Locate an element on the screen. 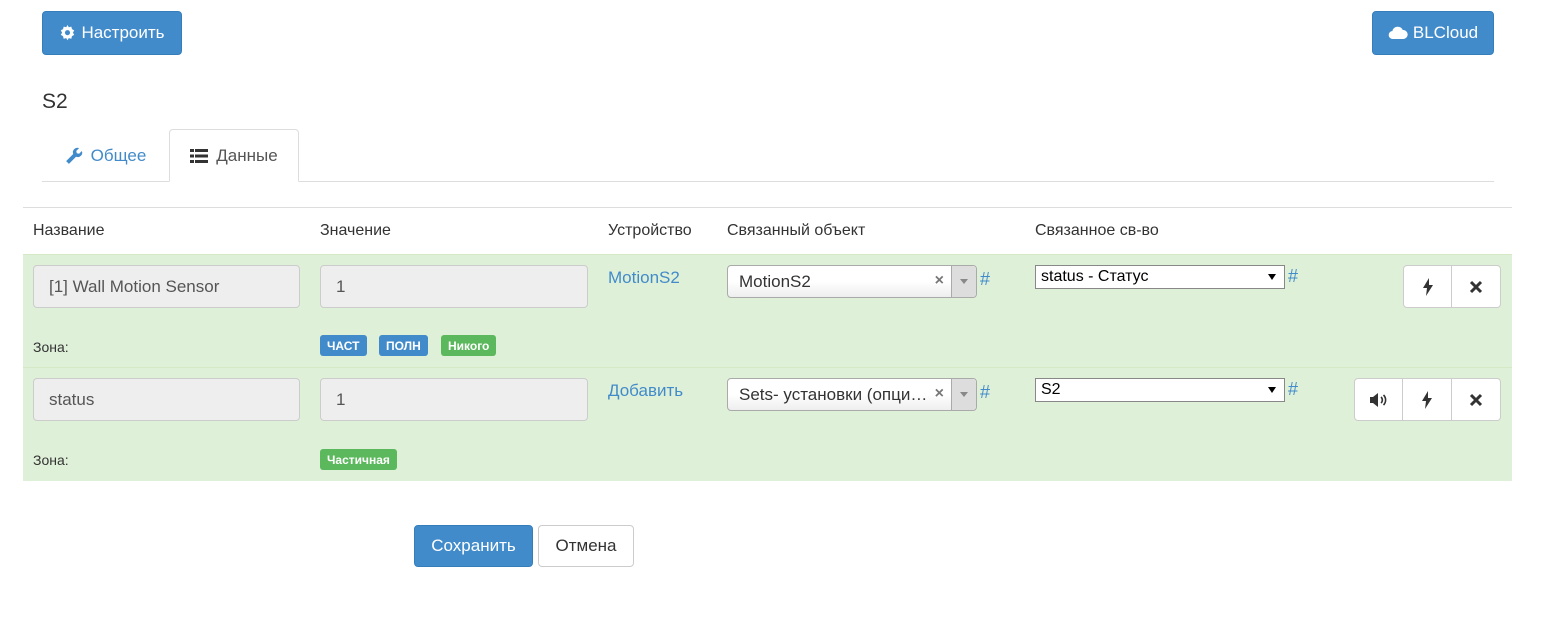 The height and width of the screenshot is (621, 1545). gear-icon is located at coordinates (68, 32).